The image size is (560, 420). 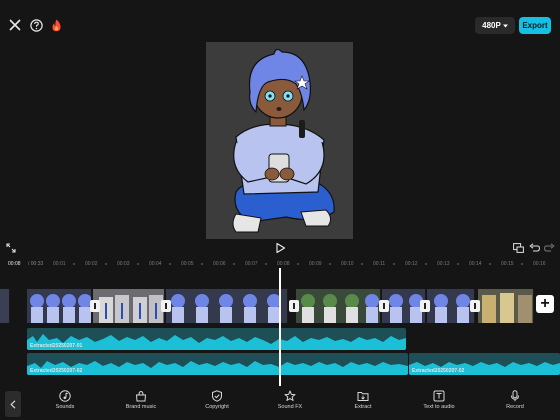 I want to click on audio-clip: Extracted20250207-01, so click(x=216, y=339).